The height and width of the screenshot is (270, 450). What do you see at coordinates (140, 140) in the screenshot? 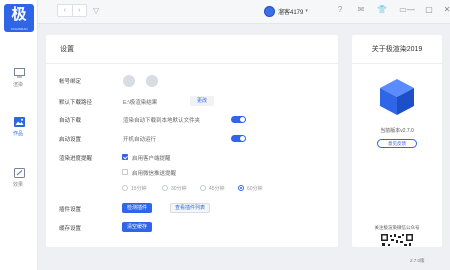
I see `startup-text: 开机自动运行` at bounding box center [140, 140].